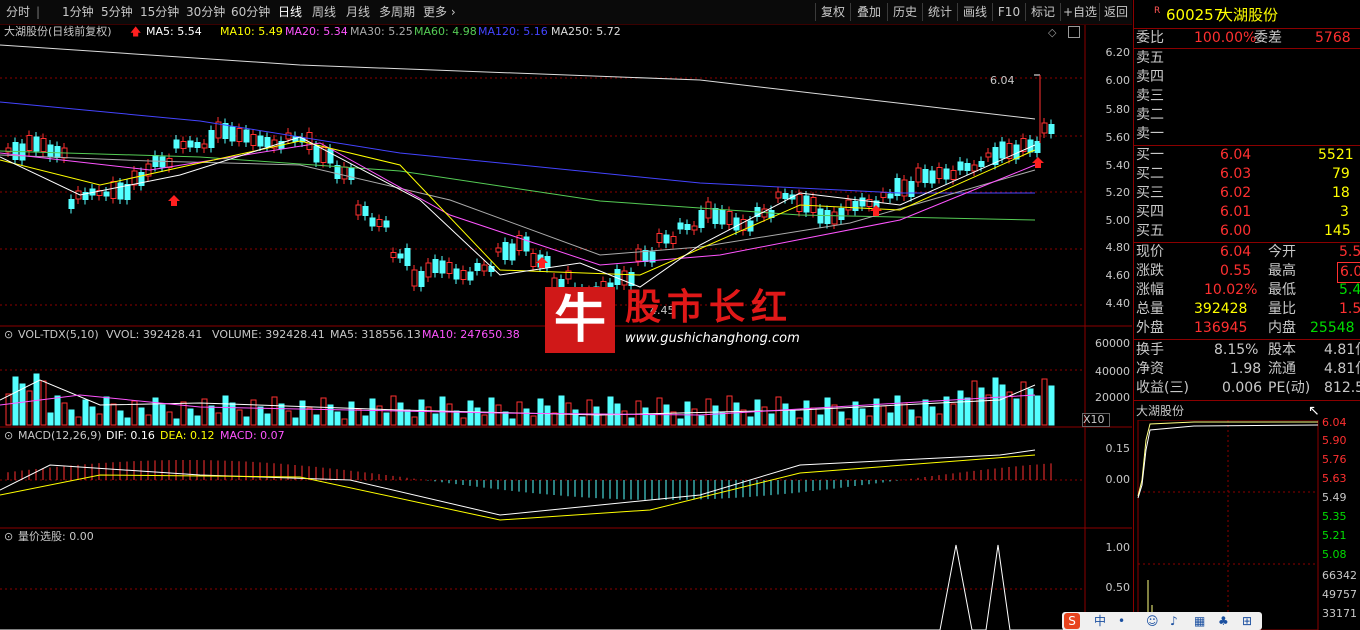 The width and height of the screenshot is (1360, 630). What do you see at coordinates (1342, 350) in the screenshot?
I see `fund-value: 4.81亿` at bounding box center [1342, 350].